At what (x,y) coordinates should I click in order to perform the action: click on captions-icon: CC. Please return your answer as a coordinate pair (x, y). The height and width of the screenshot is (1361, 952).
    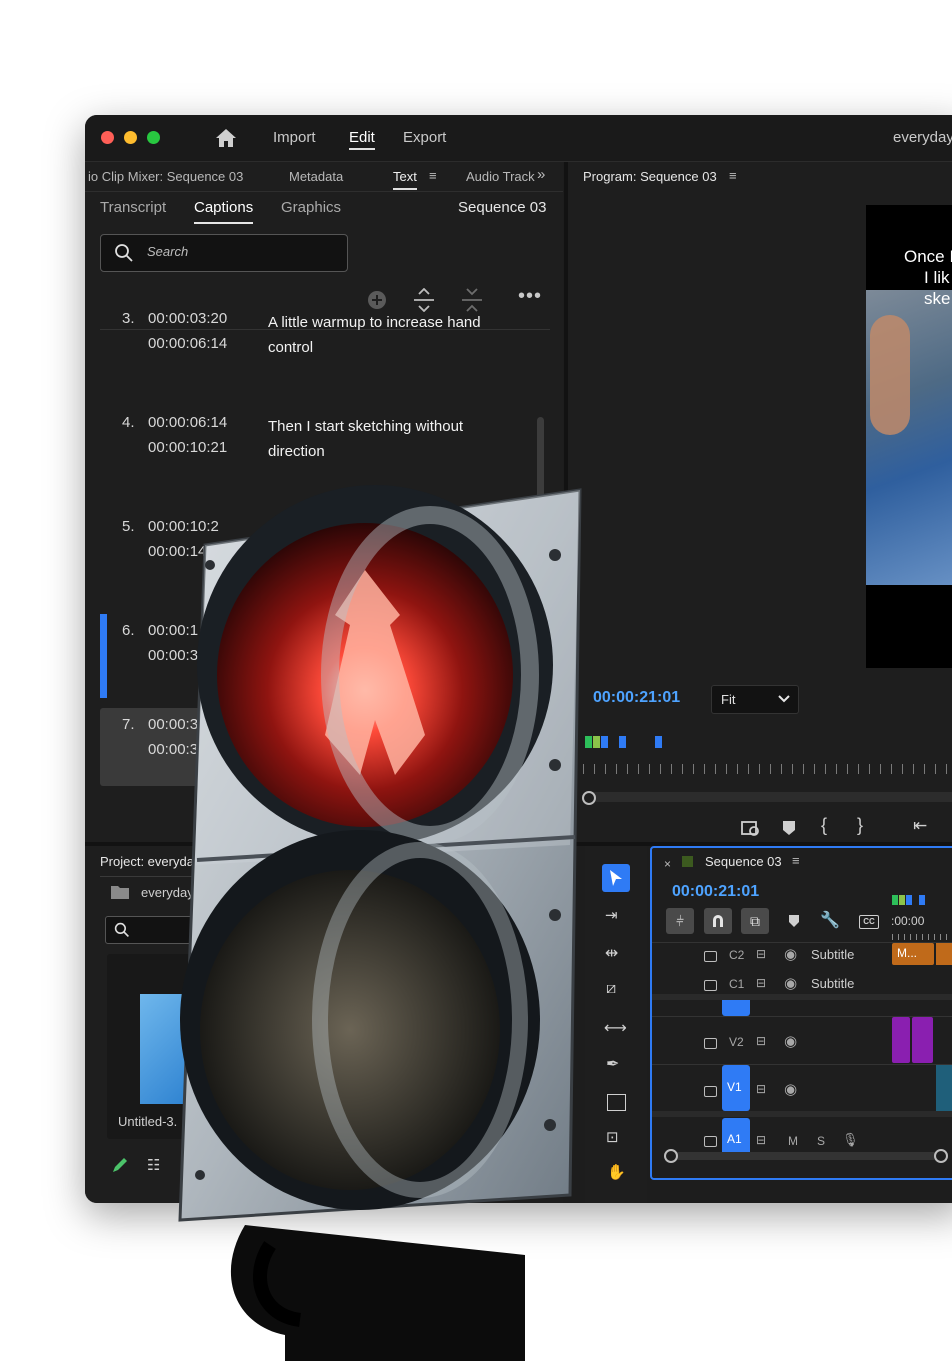
    Looking at the image, I should click on (869, 922).